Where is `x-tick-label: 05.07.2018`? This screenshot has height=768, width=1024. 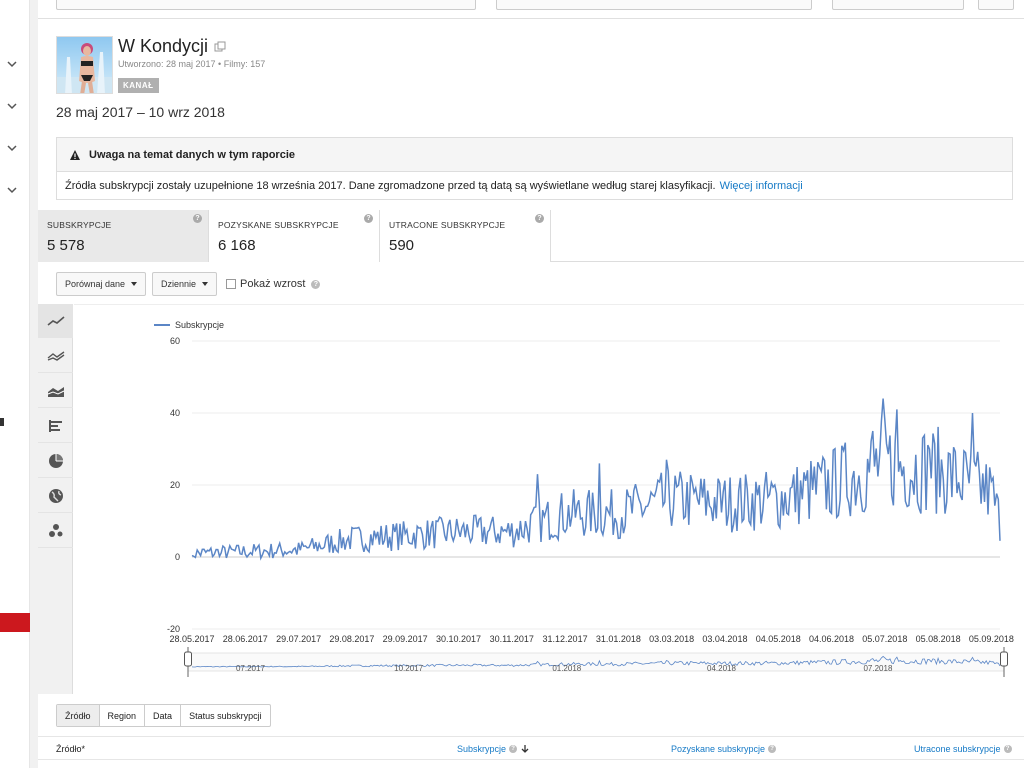
x-tick-label: 05.07.2018 is located at coordinates (884, 639).